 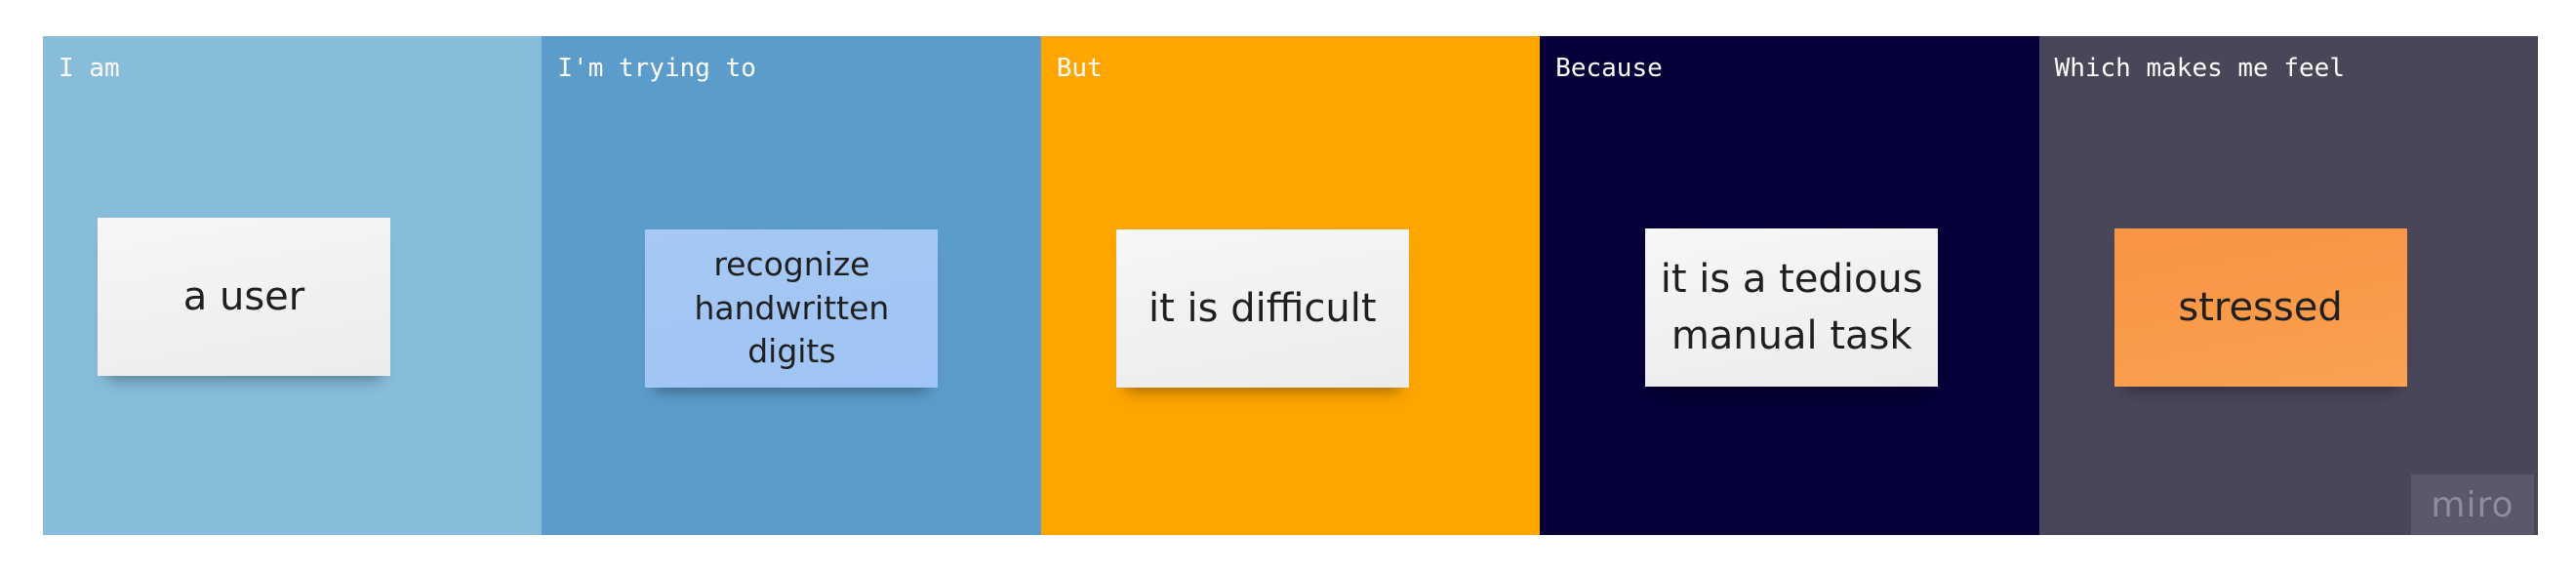 I want to click on column-label: I am, so click(x=89, y=68).